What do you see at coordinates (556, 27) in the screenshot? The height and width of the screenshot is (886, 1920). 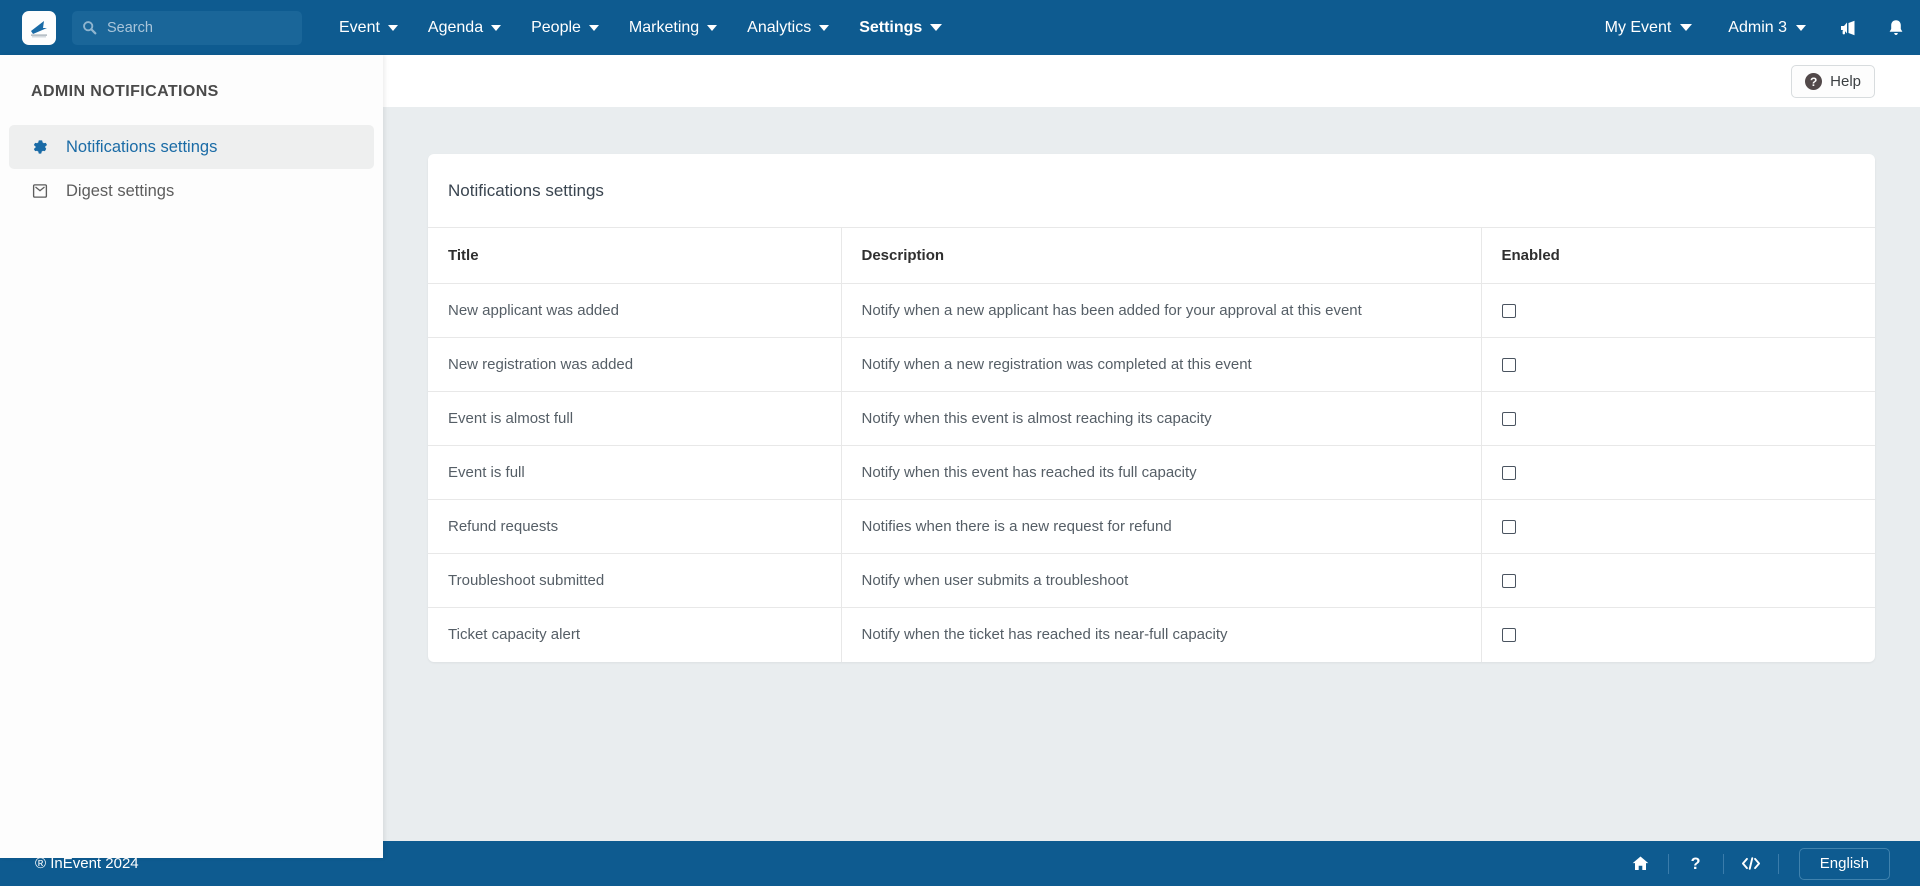 I see `nav-item-label: People` at bounding box center [556, 27].